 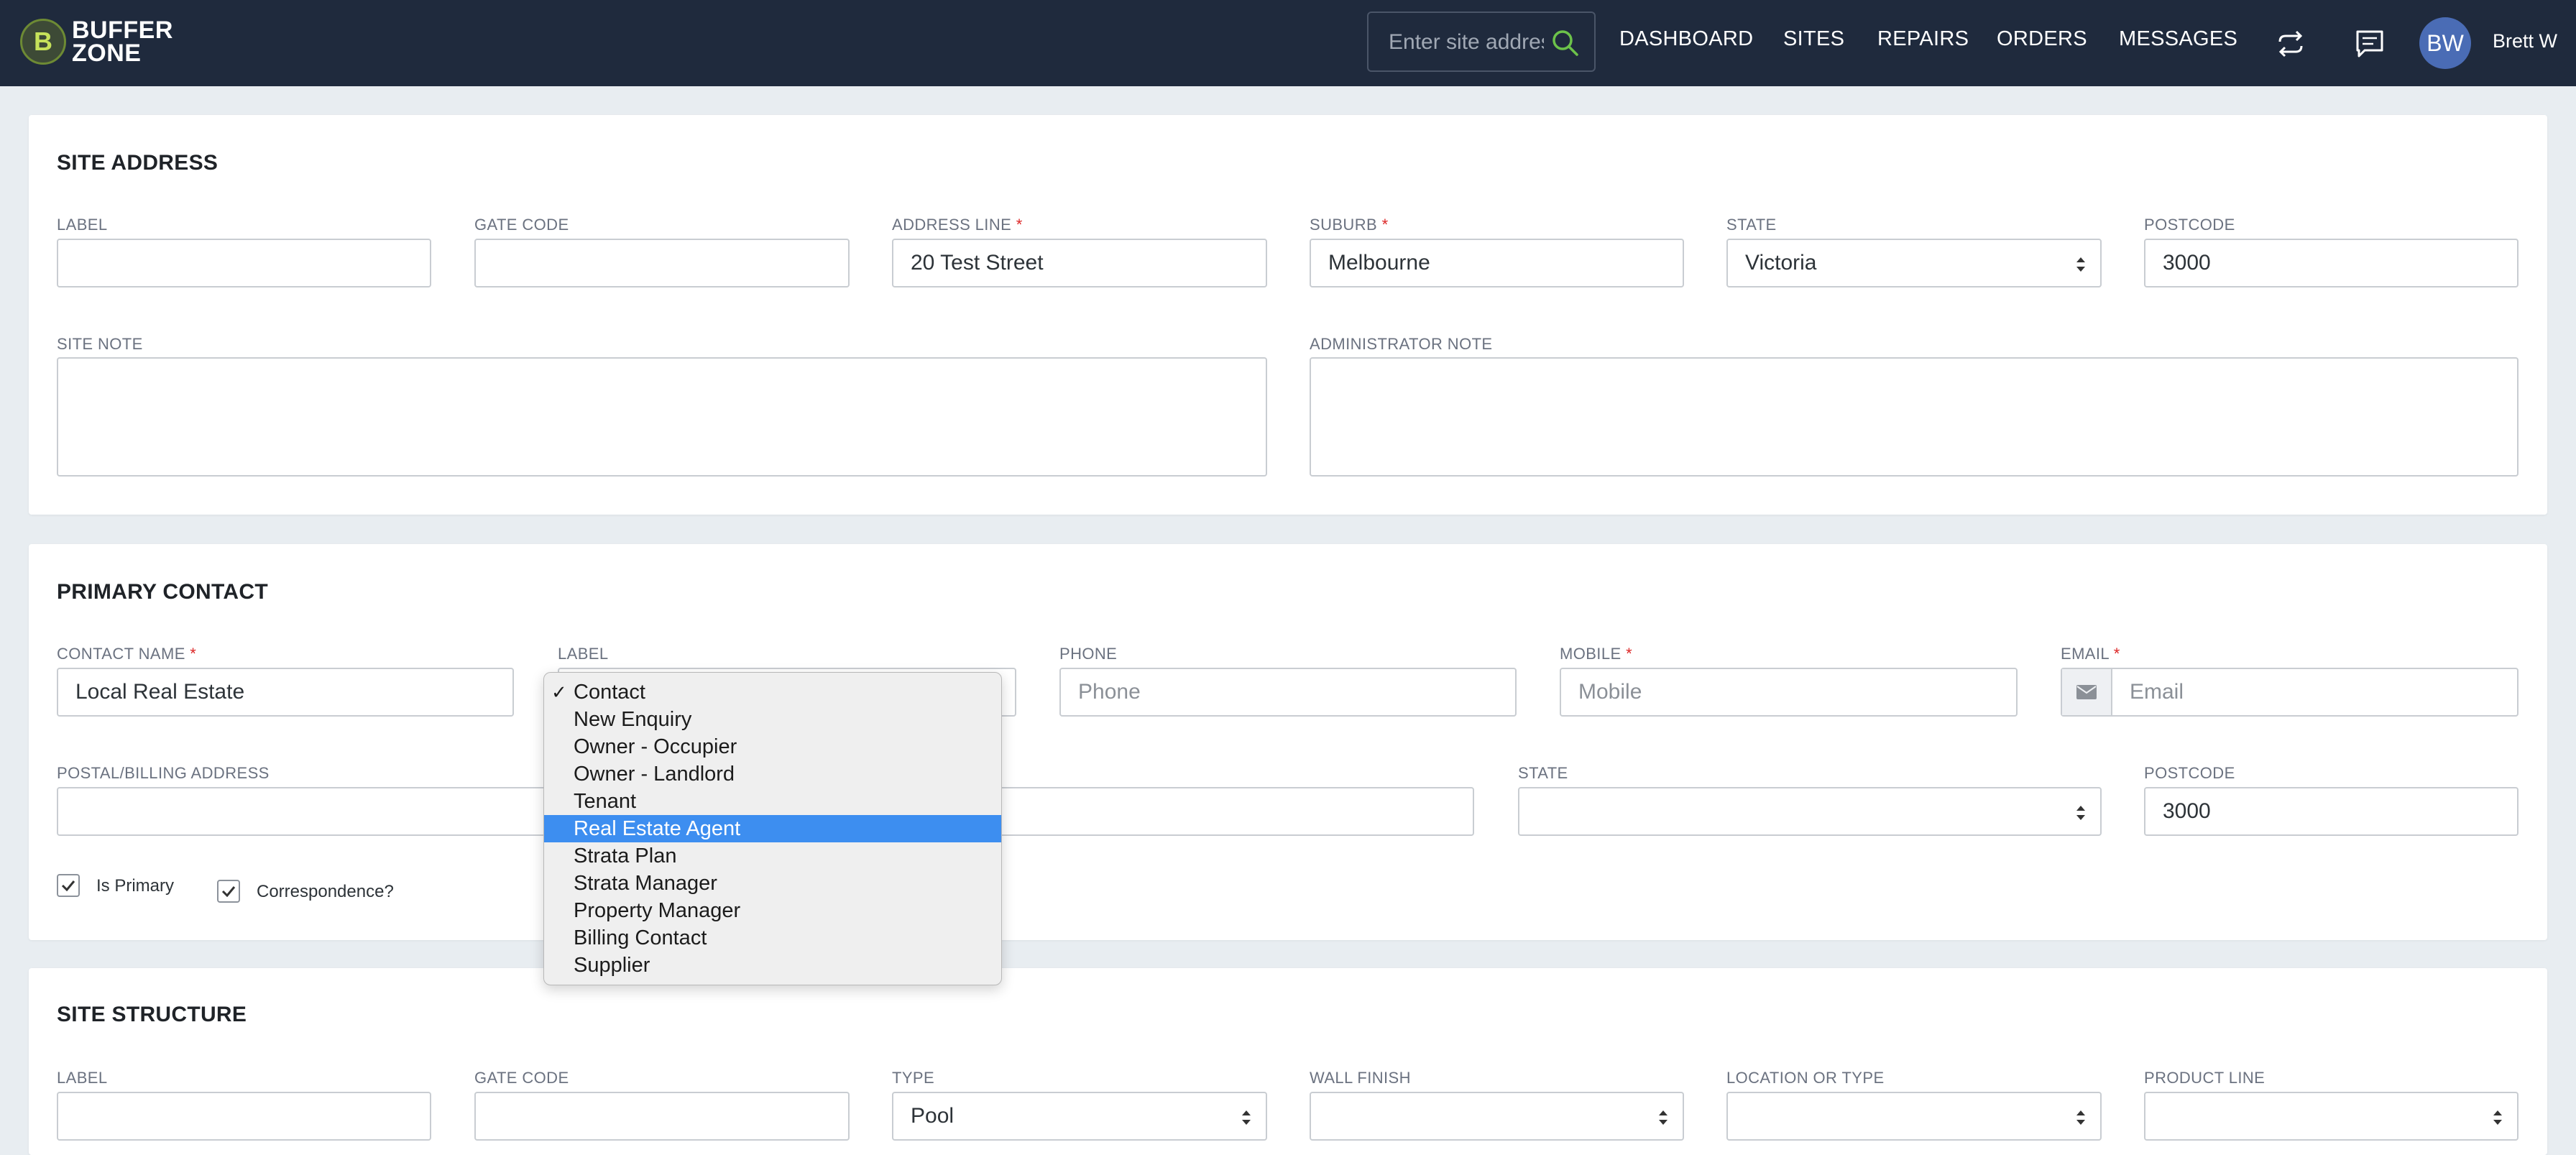 What do you see at coordinates (325, 891) in the screenshot?
I see `correspondence-label: Correspondence?` at bounding box center [325, 891].